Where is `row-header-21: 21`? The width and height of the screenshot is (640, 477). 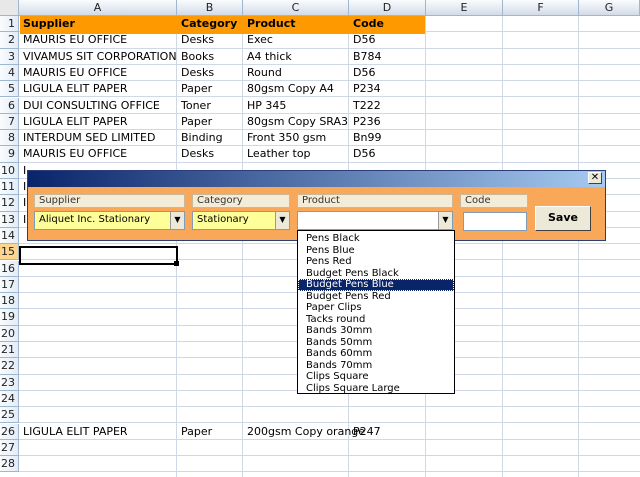
row-header-21: 21 is located at coordinates (9, 350).